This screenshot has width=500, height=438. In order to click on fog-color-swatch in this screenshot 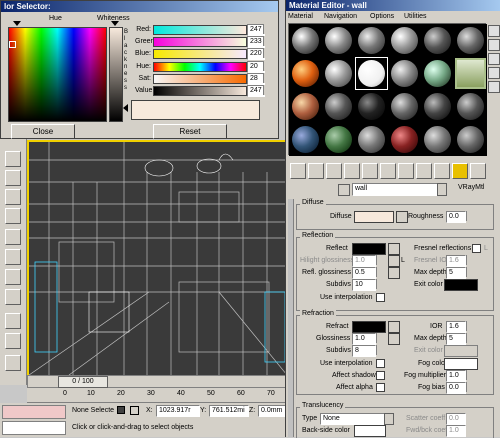, I will do `click(461, 364)`.